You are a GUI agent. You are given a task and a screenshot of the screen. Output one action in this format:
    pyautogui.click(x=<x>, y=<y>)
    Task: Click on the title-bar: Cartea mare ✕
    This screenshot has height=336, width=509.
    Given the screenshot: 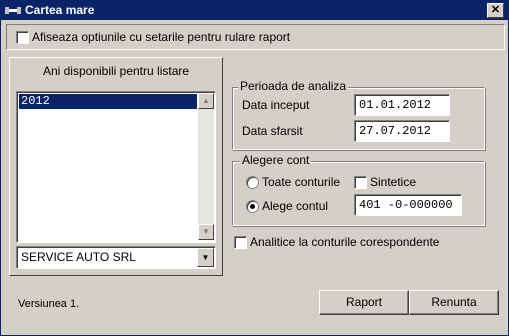 What is the action you would take?
    pyautogui.click(x=254, y=10)
    